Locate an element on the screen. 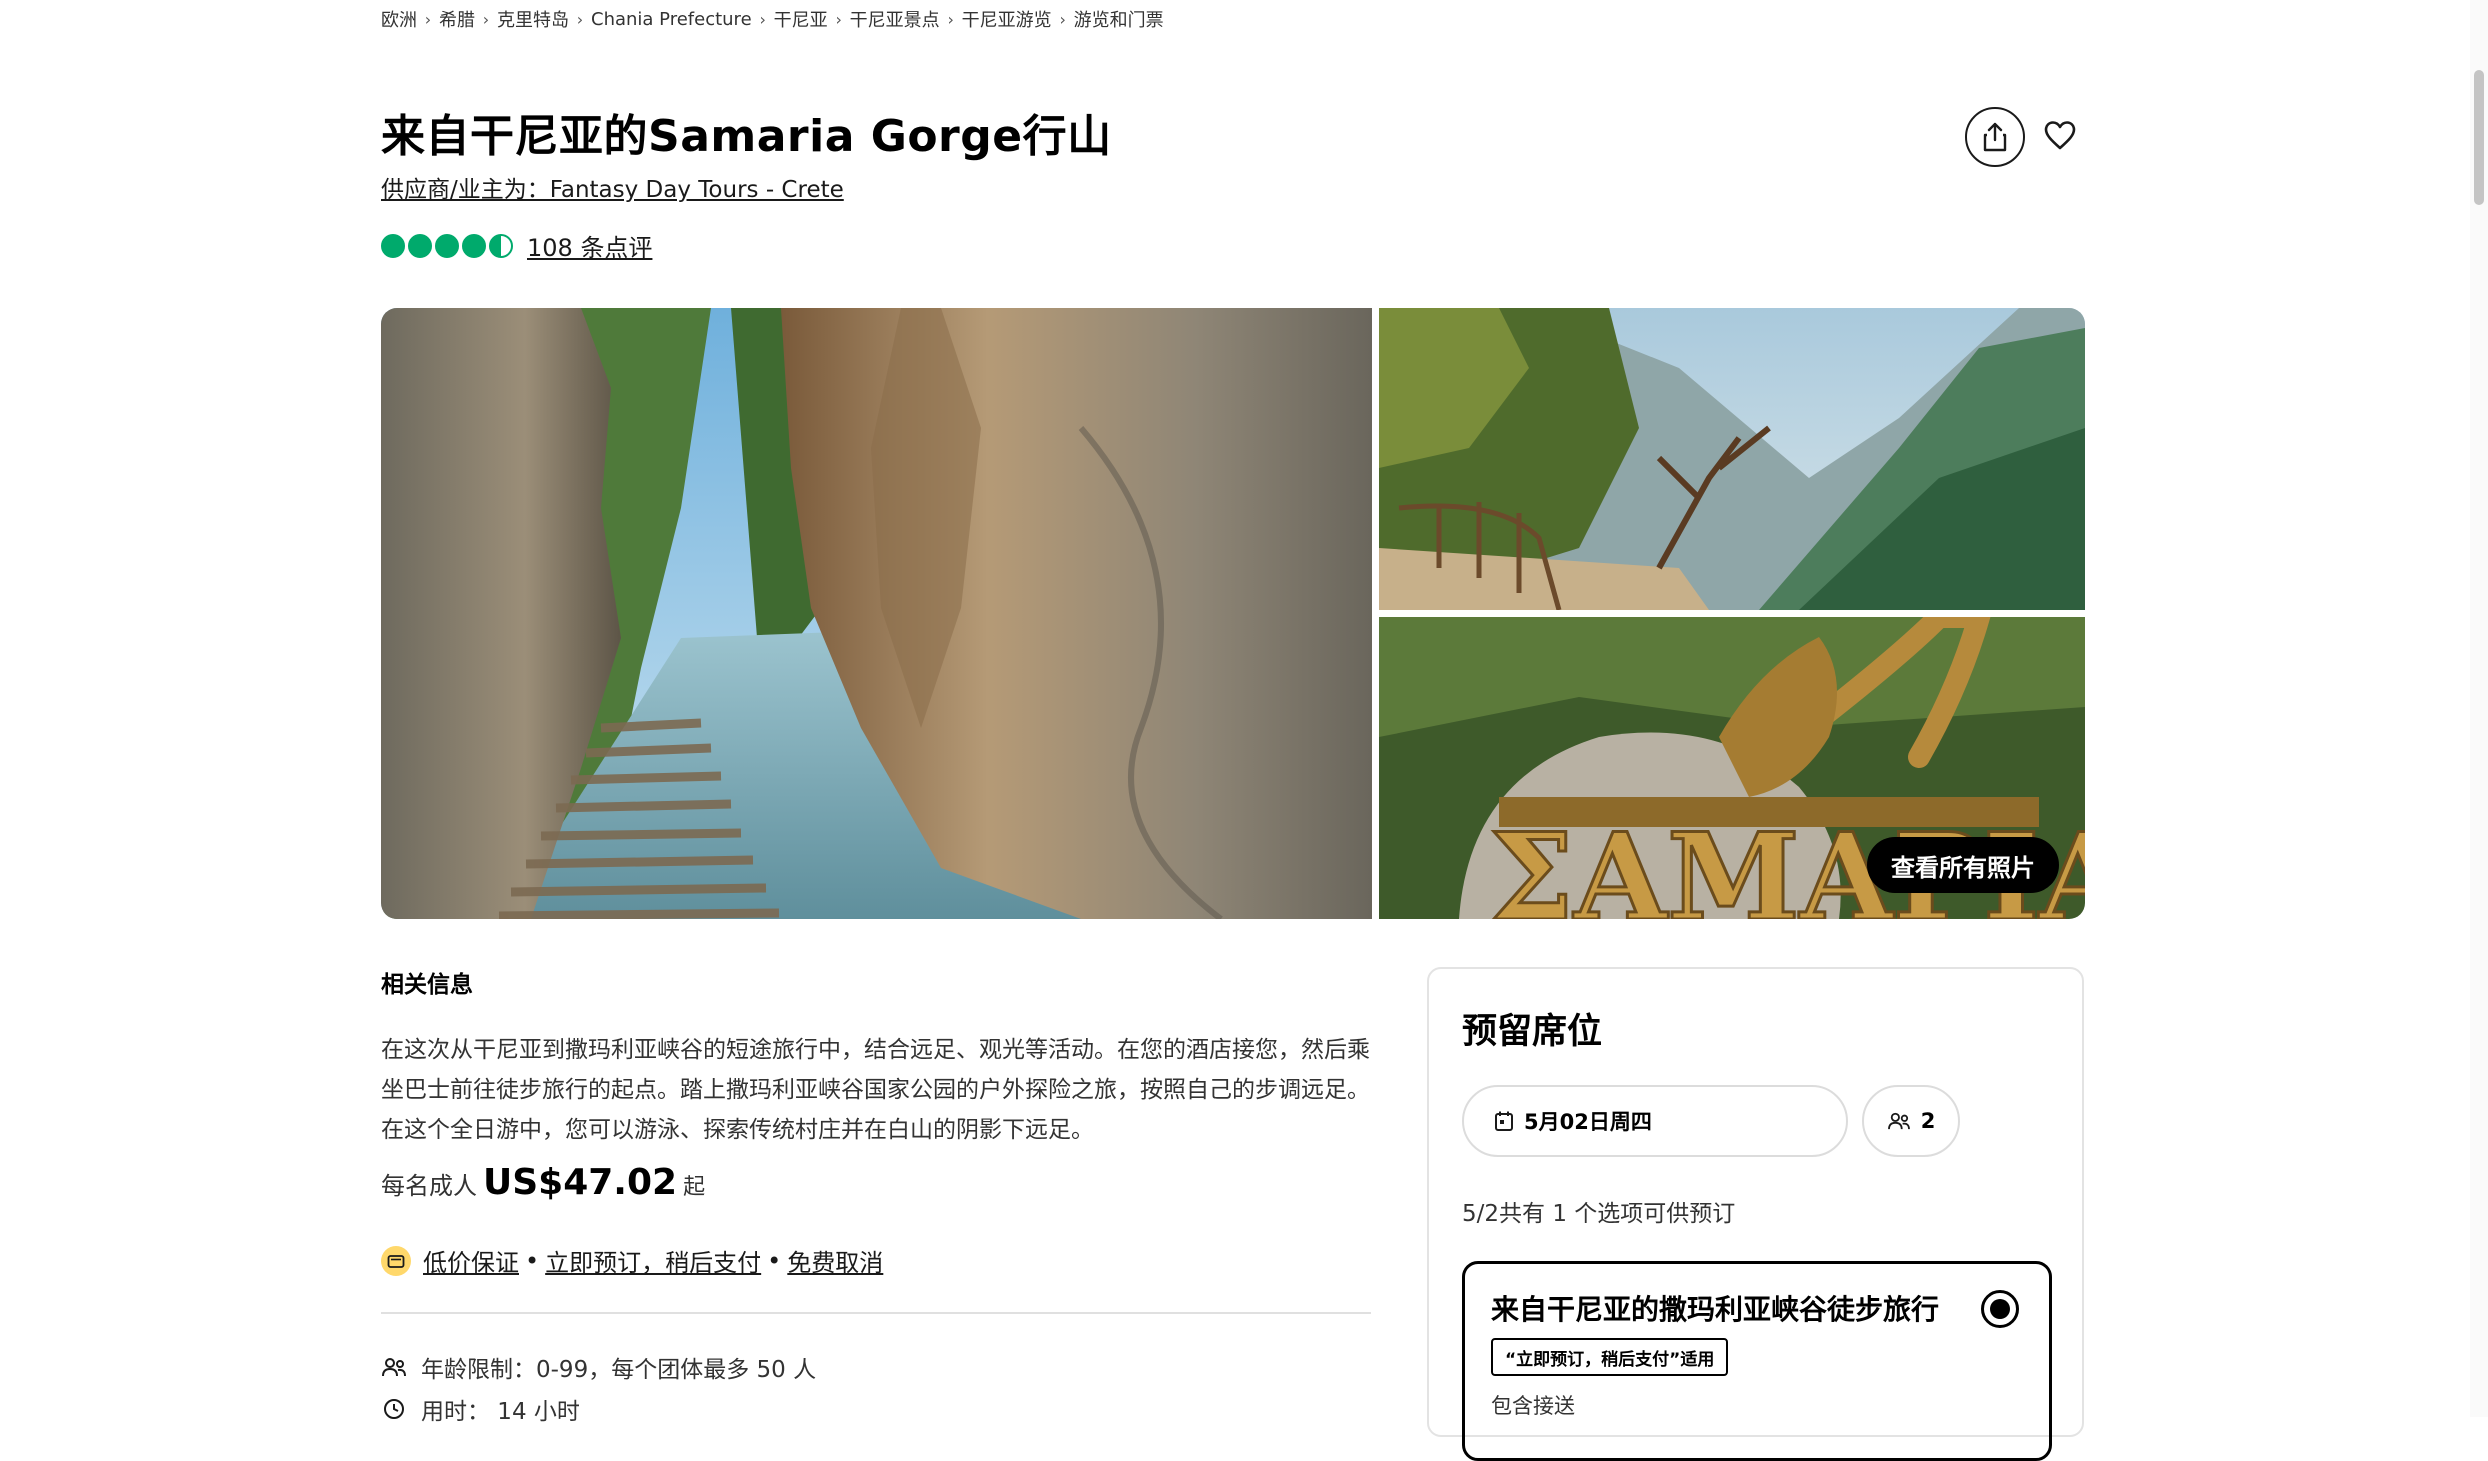  breadcrumb-item: 欧洲 is located at coordinates (399, 19).